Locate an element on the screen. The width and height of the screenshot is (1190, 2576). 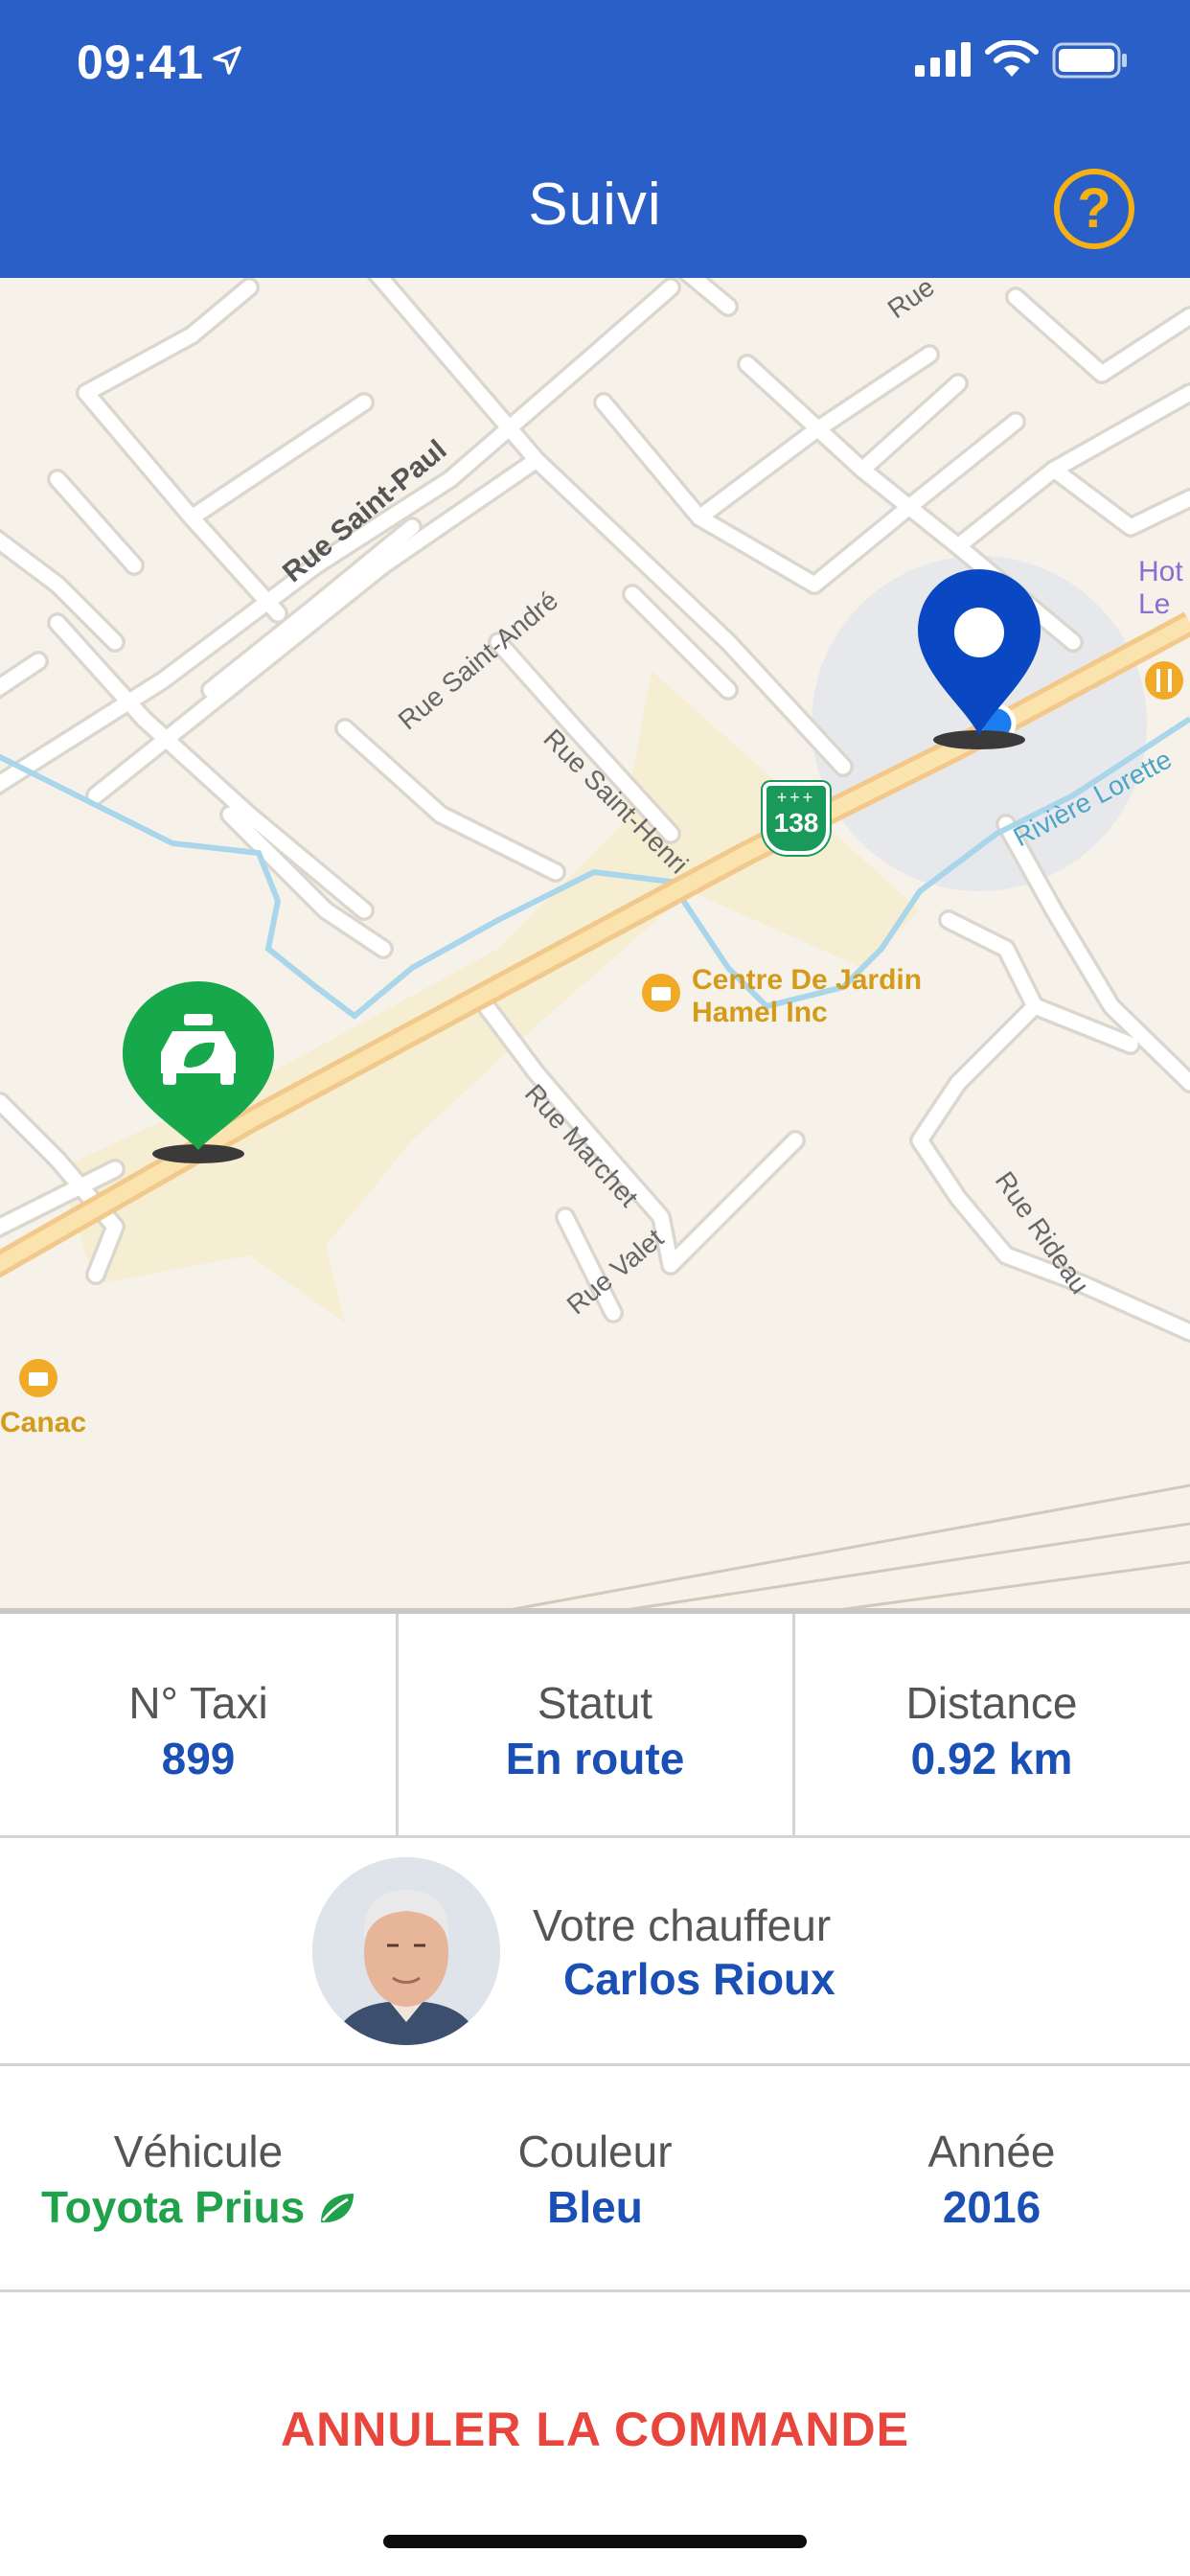
status-value: En route is located at coordinates (595, 1759).